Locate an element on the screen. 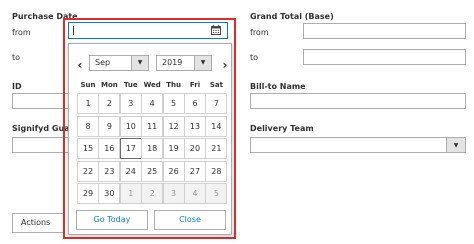  grand-total-to-input is located at coordinates (384, 57).